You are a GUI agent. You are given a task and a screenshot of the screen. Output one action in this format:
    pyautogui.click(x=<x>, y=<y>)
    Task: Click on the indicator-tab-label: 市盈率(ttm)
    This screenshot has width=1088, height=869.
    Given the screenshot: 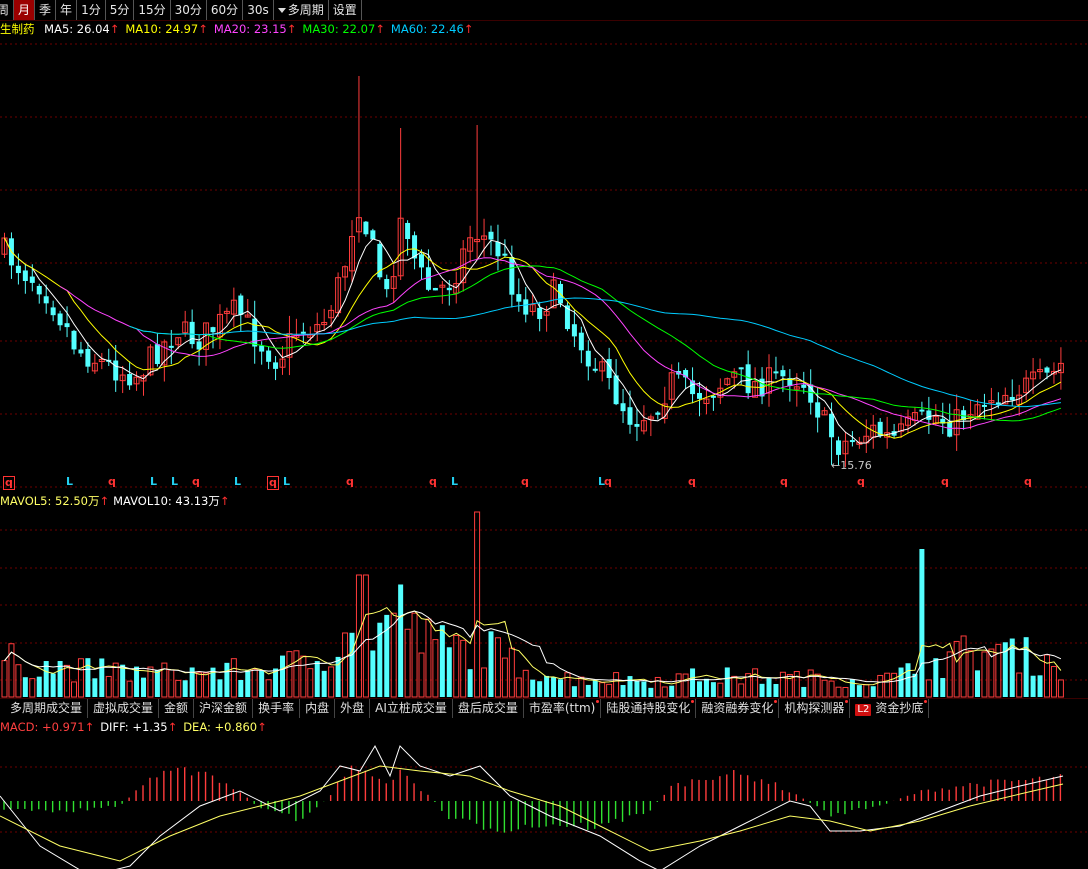 What is the action you would take?
    pyautogui.click(x=562, y=708)
    